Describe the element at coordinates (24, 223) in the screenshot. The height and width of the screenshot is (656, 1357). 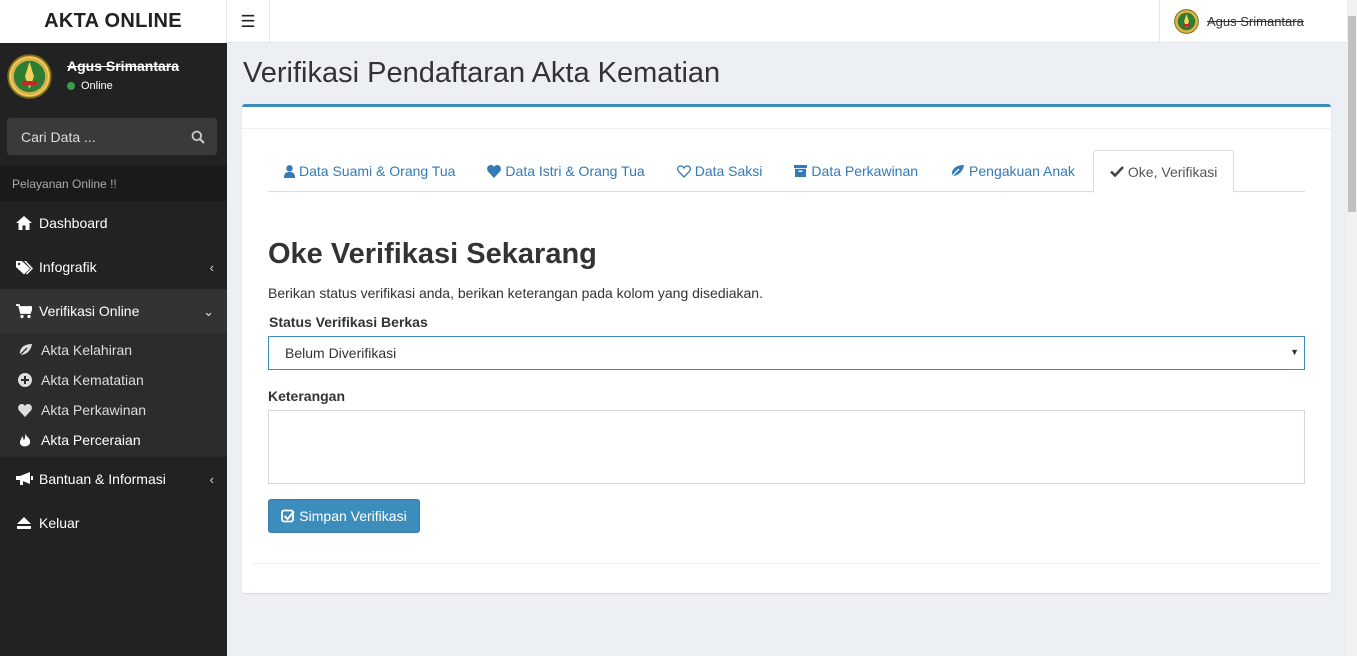
I see `home-icon` at that location.